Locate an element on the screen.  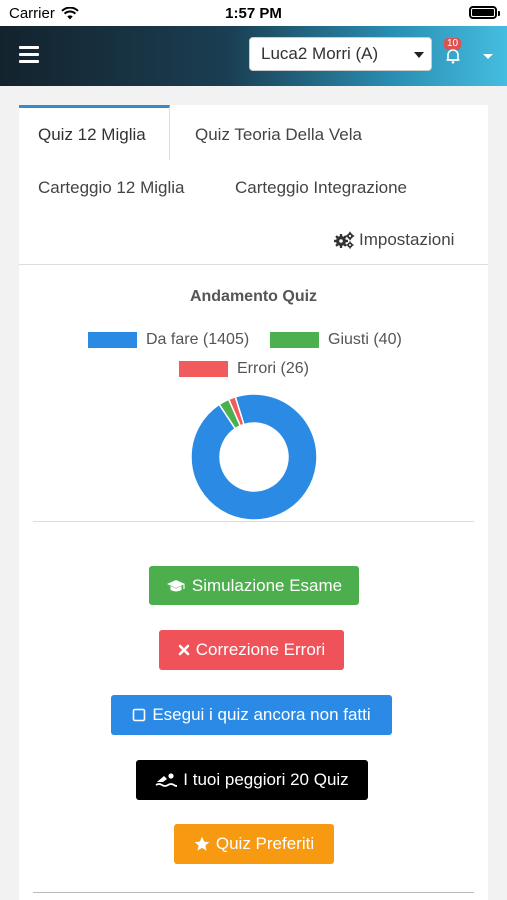
peggiori-20-quiz-button: I tuoi peggiori 20 Quiz is located at coordinates (252, 780).